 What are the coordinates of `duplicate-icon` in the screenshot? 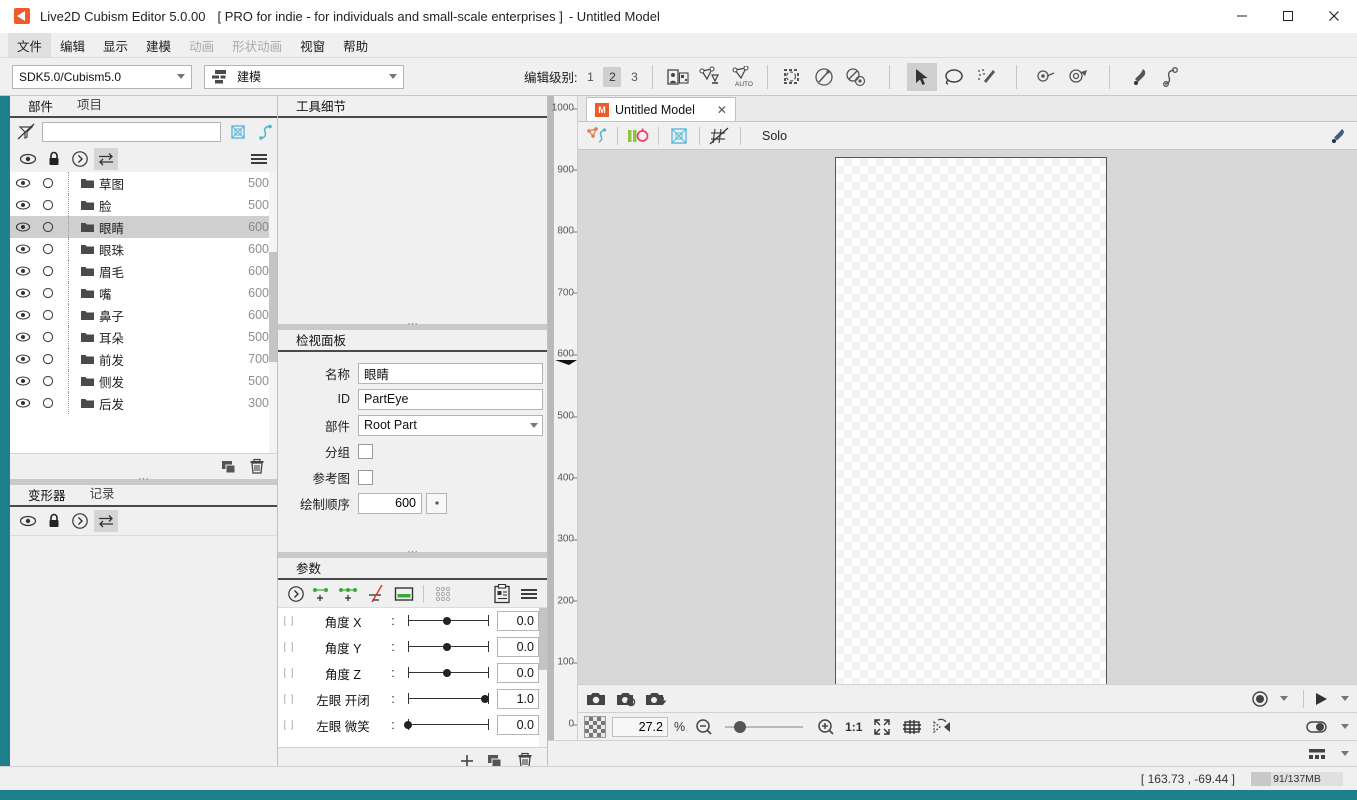 It's located at (230, 467).